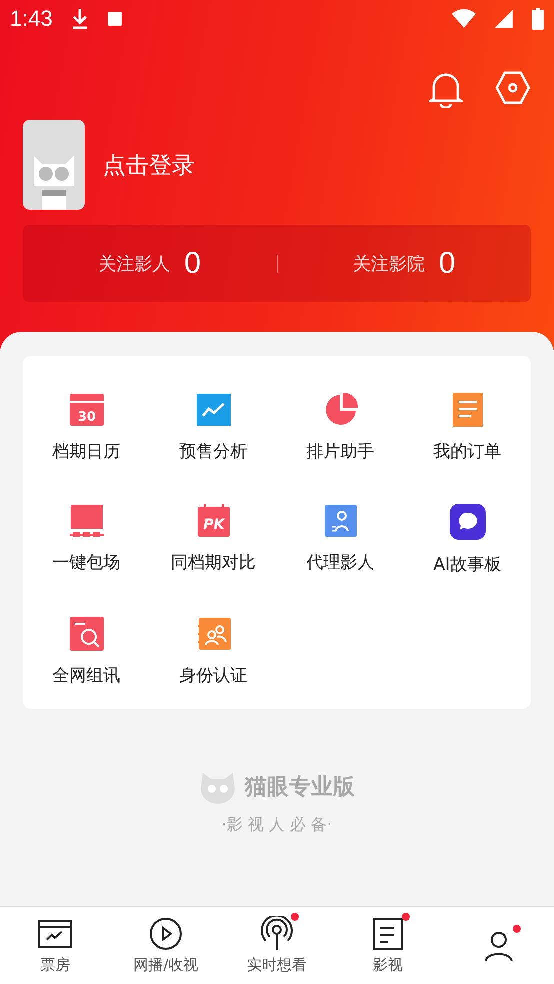  What do you see at coordinates (79, 19) in the screenshot?
I see `download-icon` at bounding box center [79, 19].